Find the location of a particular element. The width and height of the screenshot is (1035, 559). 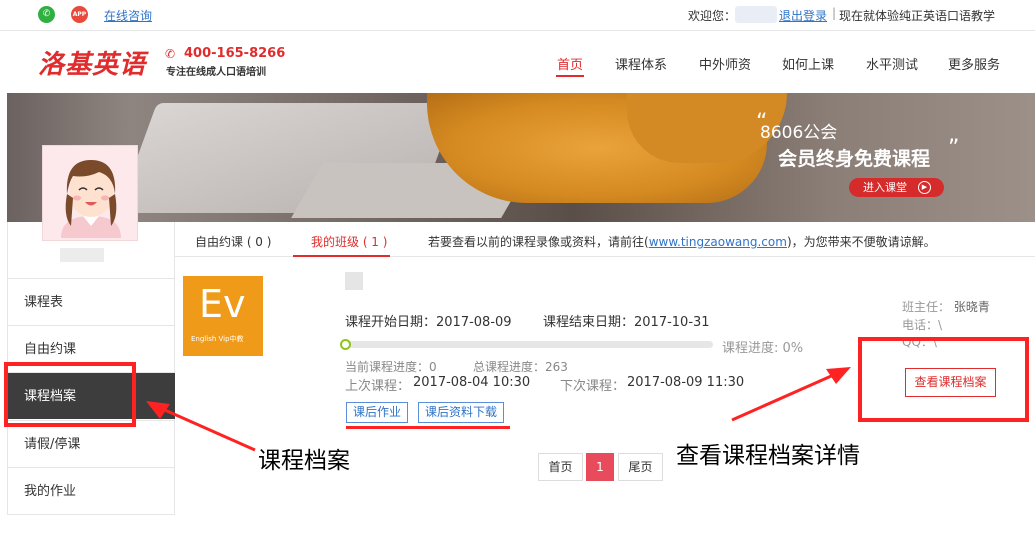

annotation-arrow-right-line is located at coordinates (785, 396).